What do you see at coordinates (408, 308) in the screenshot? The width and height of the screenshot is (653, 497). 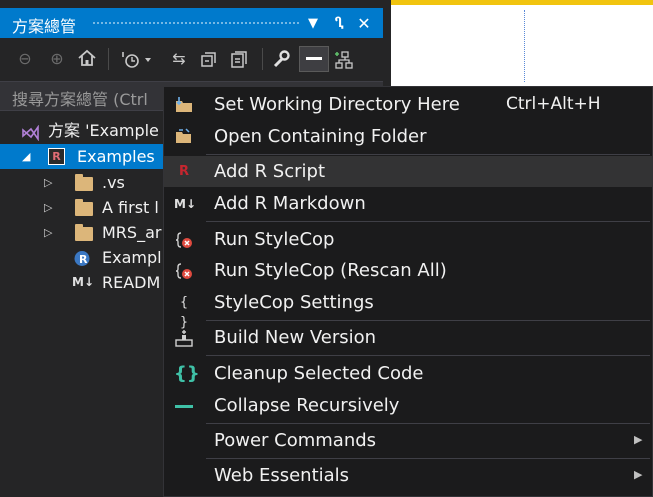 I see `menu-item-stylecop-settings: { } StyleCop Settings` at bounding box center [408, 308].